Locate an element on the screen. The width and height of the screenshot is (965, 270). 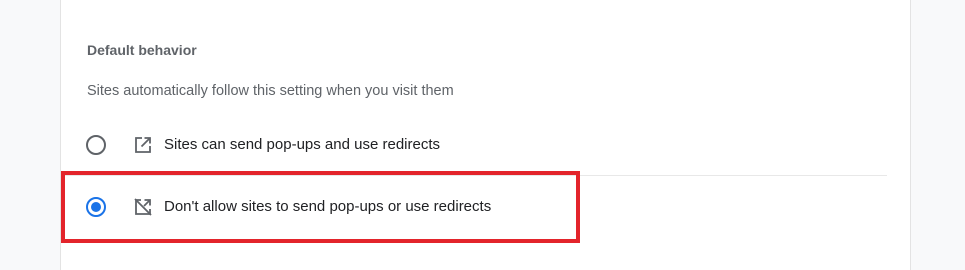
radio-block-popups is located at coordinates (96, 207).